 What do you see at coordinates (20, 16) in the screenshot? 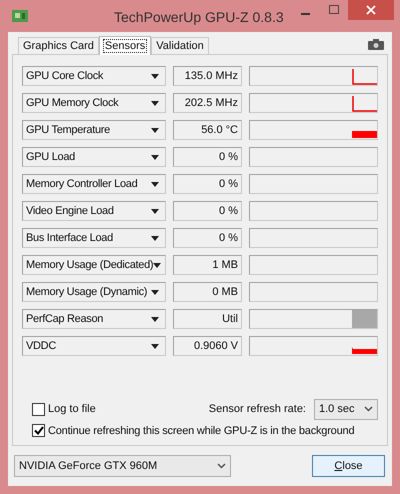
I see `app-icon` at bounding box center [20, 16].